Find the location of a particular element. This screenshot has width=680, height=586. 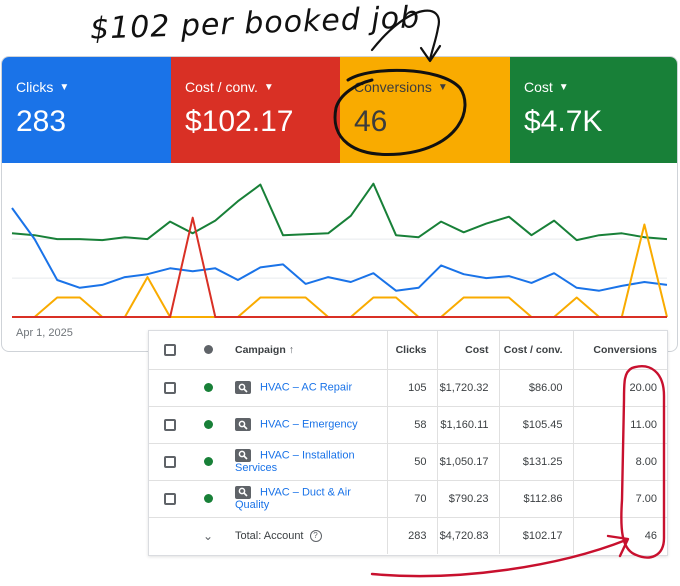

cost-per-conv-cell: $105.45 is located at coordinates (535, 425).